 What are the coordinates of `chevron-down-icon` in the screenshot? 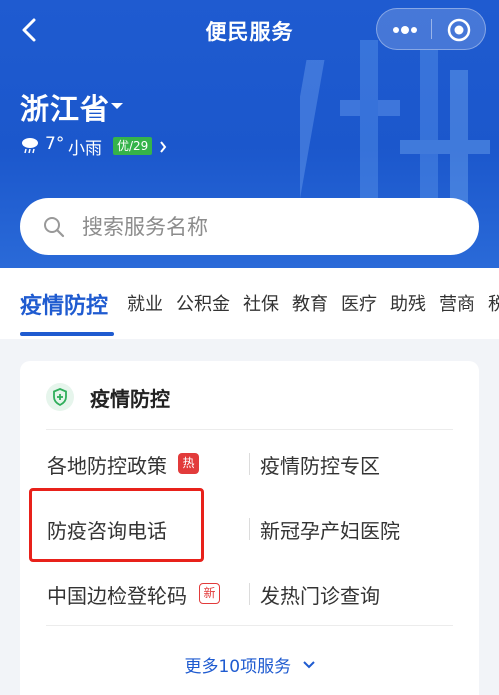 It's located at (308, 664).